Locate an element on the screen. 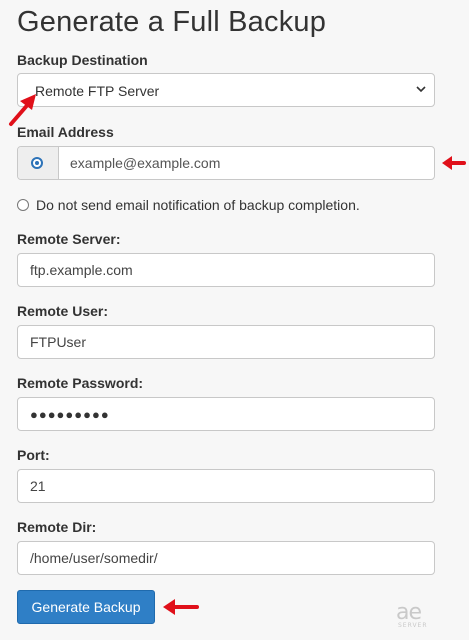  backup-destination-select: Remote FTP Server is located at coordinates (226, 90).